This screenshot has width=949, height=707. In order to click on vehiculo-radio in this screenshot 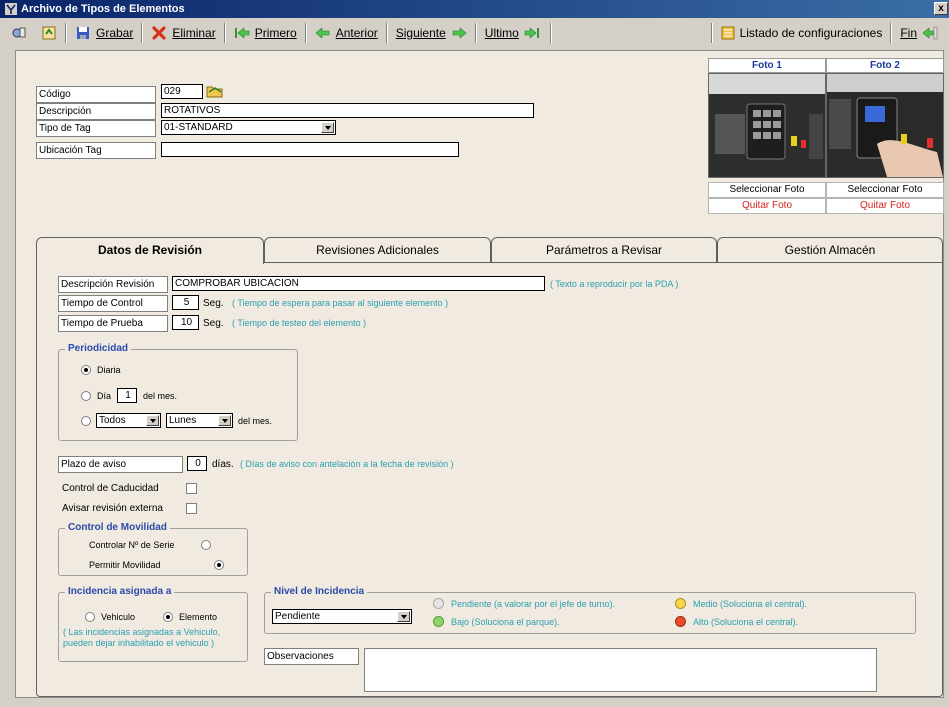, I will do `click(90, 617)`.